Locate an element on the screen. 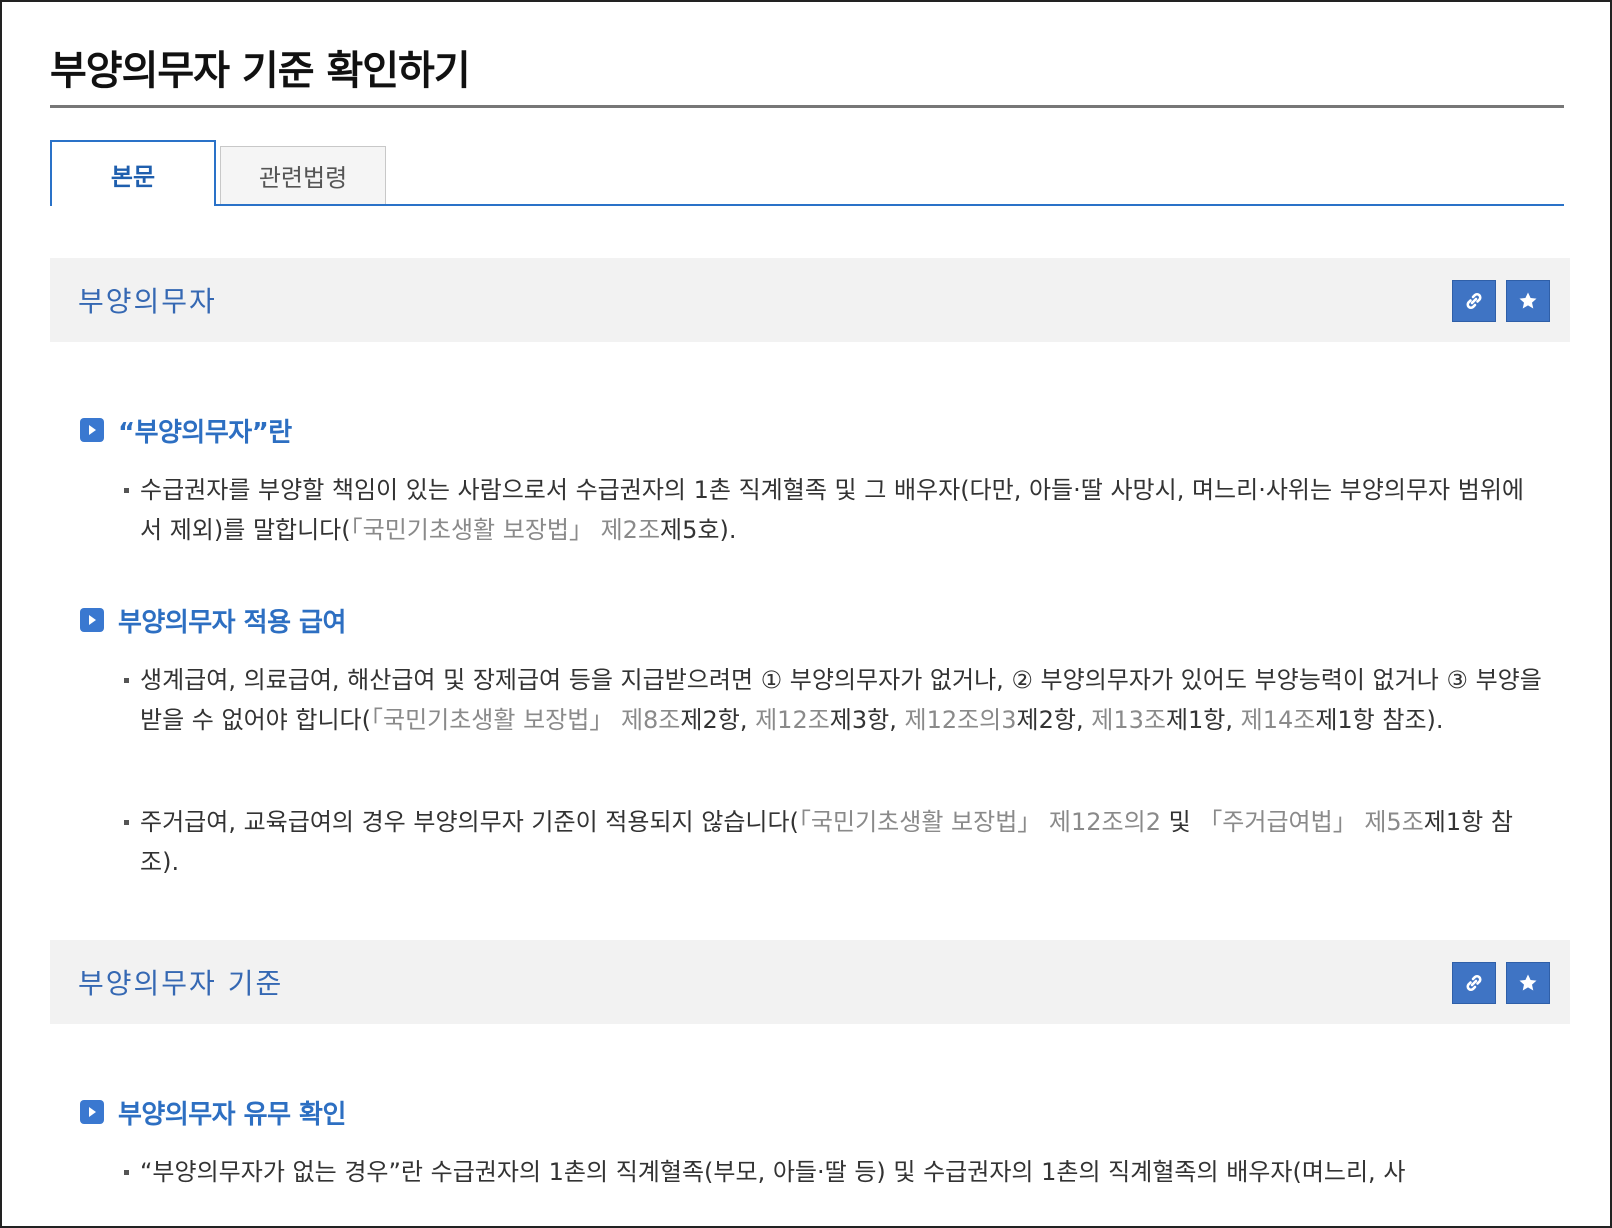 The image size is (1612, 1228). law-reference-link: 제12조의3 is located at coordinates (960, 720).